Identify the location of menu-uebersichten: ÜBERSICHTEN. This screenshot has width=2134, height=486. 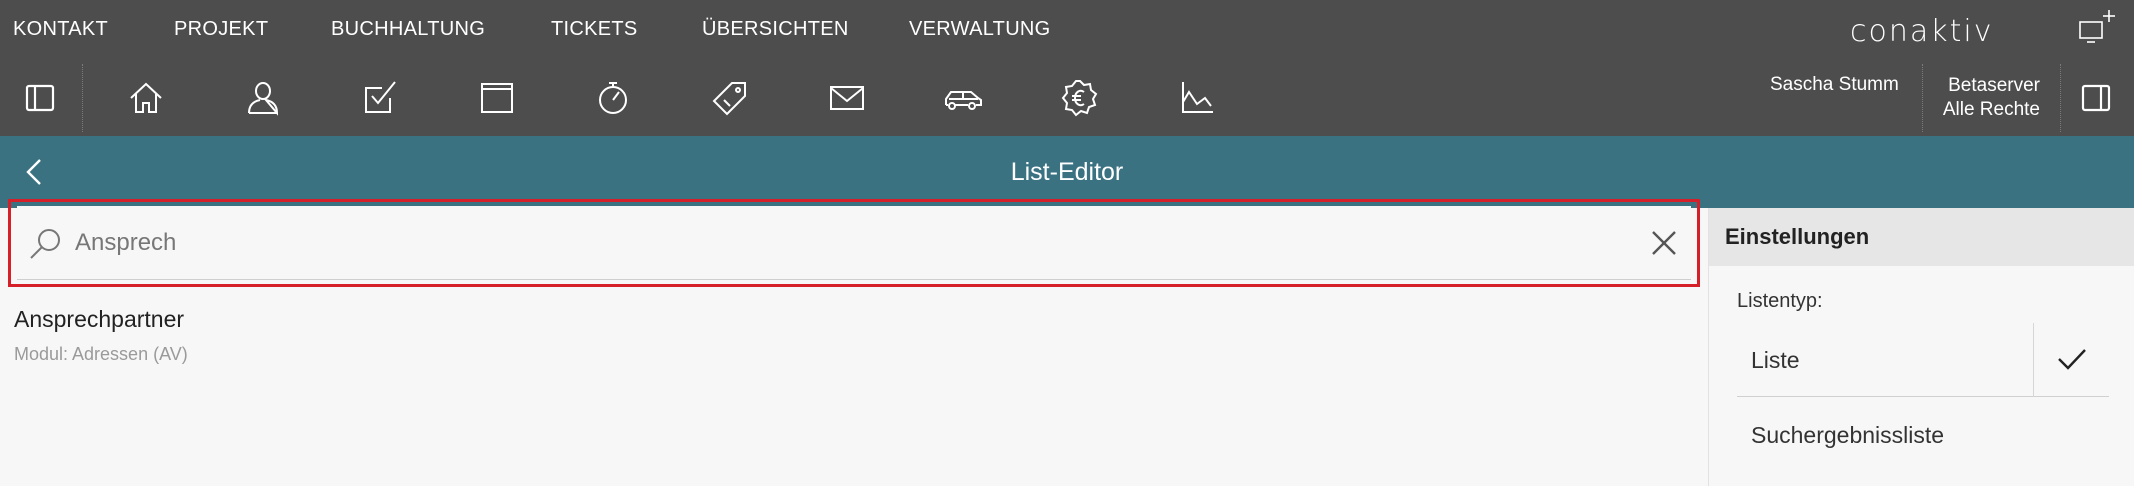
(775, 29).